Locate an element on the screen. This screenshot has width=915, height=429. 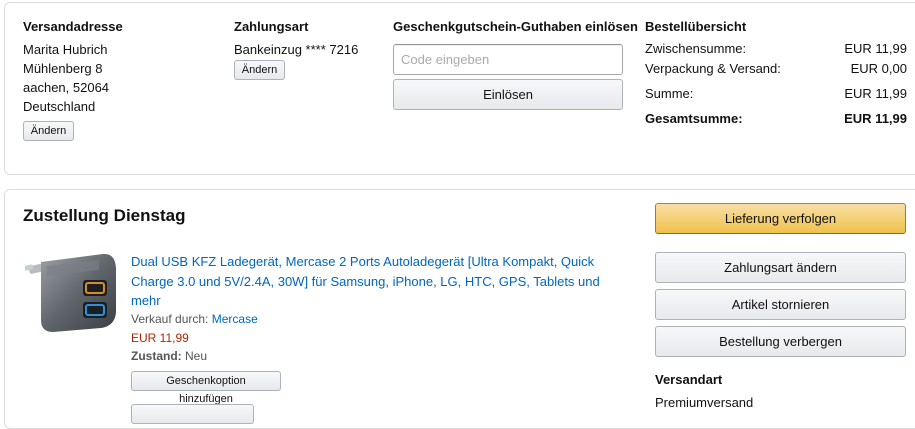
summary-row-label: Zwischensumme: is located at coordinates (696, 48).